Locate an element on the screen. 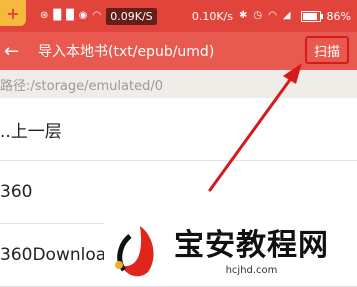 The height and width of the screenshot is (287, 357). watermark-title: 宝安教程网 is located at coordinates (251, 245).